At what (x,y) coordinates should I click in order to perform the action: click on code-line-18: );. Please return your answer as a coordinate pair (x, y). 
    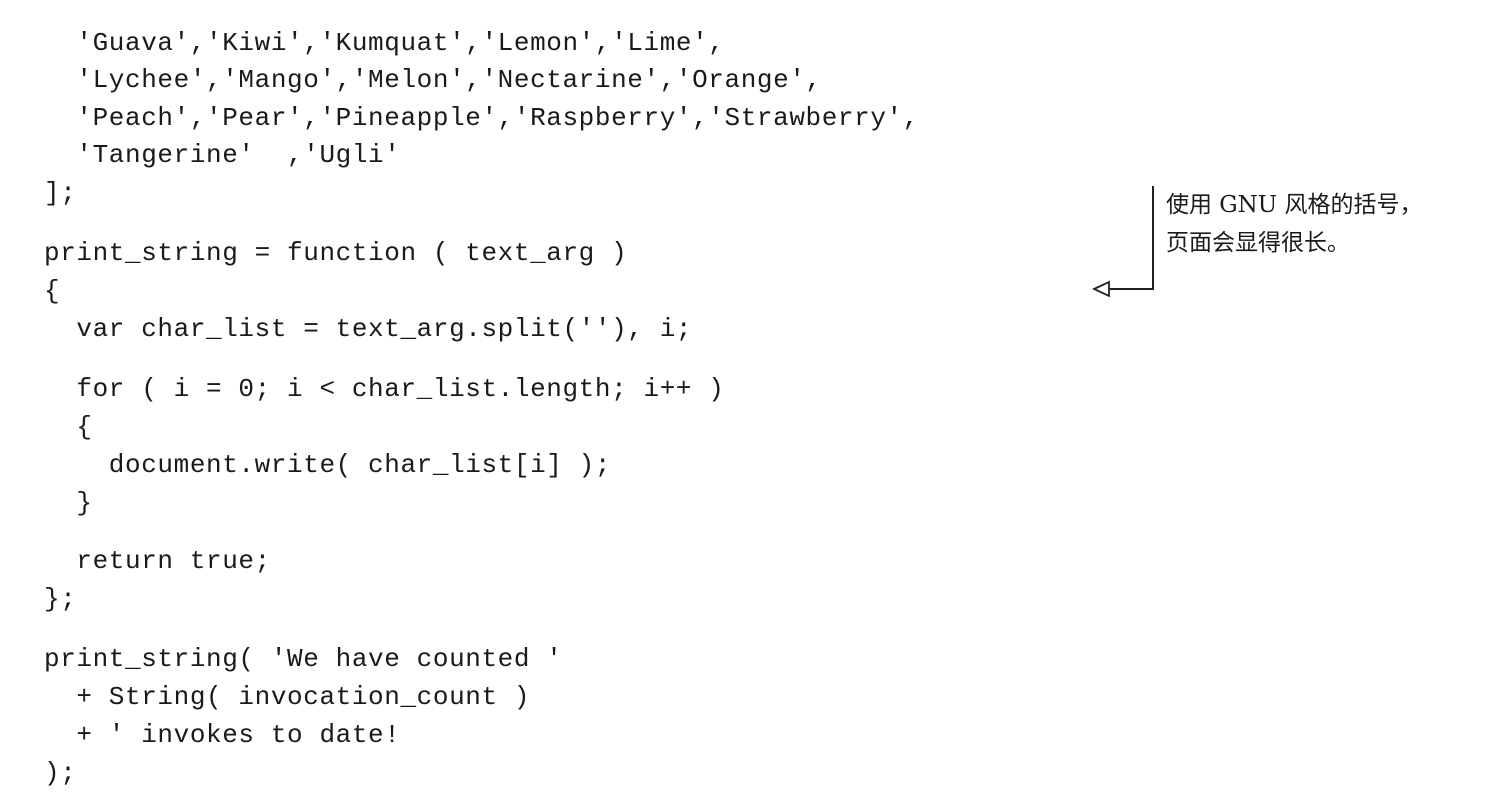
    Looking at the image, I should click on (60, 773).